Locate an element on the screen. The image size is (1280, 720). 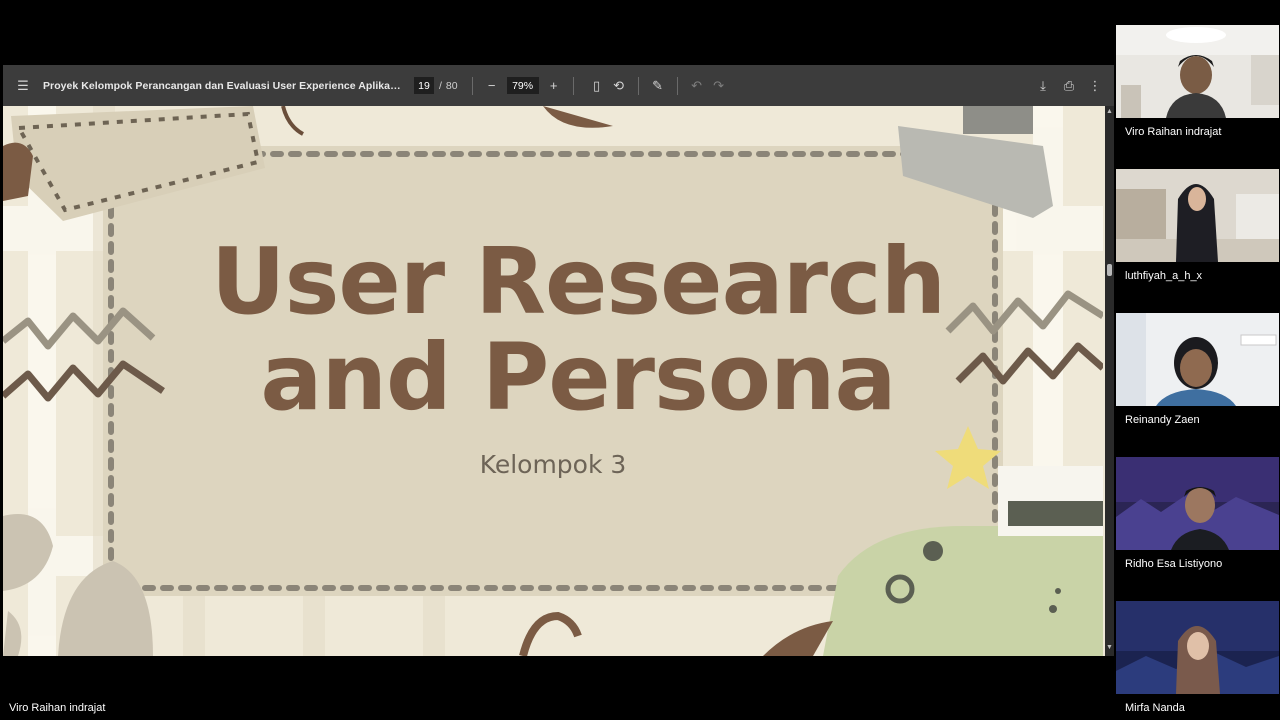
more-options-icon: ⋮ is located at coordinates (1095, 86).